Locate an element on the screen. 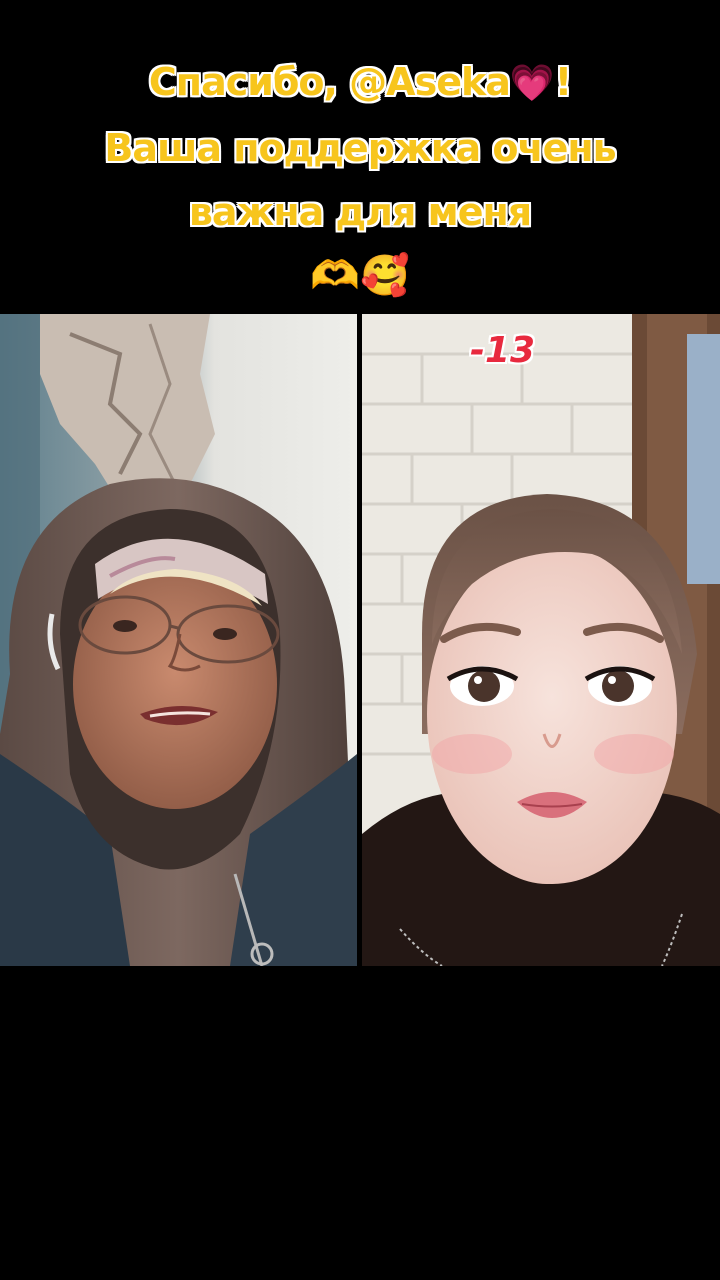  heart-hands-smiling-hearts-icon: 🫶🥰 is located at coordinates (360, 276).